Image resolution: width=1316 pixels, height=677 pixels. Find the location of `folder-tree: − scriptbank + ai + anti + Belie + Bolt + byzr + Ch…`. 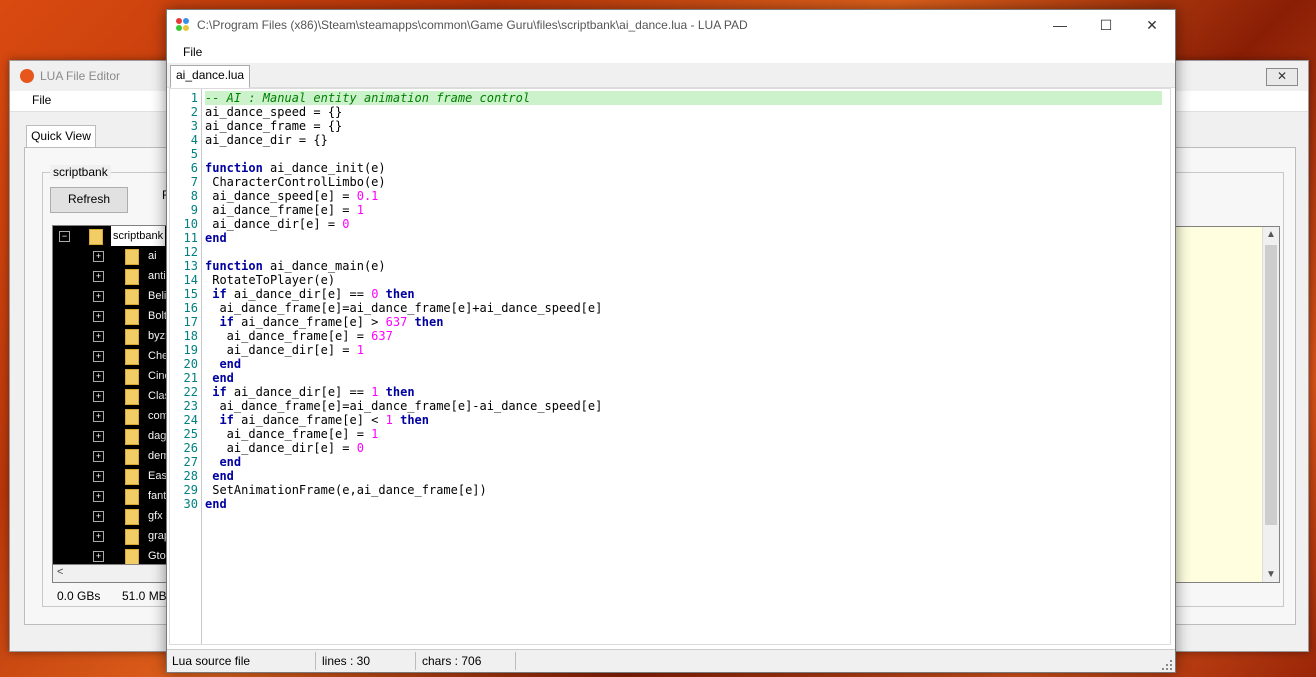

folder-tree: − scriptbank + ai + anti + Belie + Bolt + byzr + Ch… is located at coordinates (113, 402).